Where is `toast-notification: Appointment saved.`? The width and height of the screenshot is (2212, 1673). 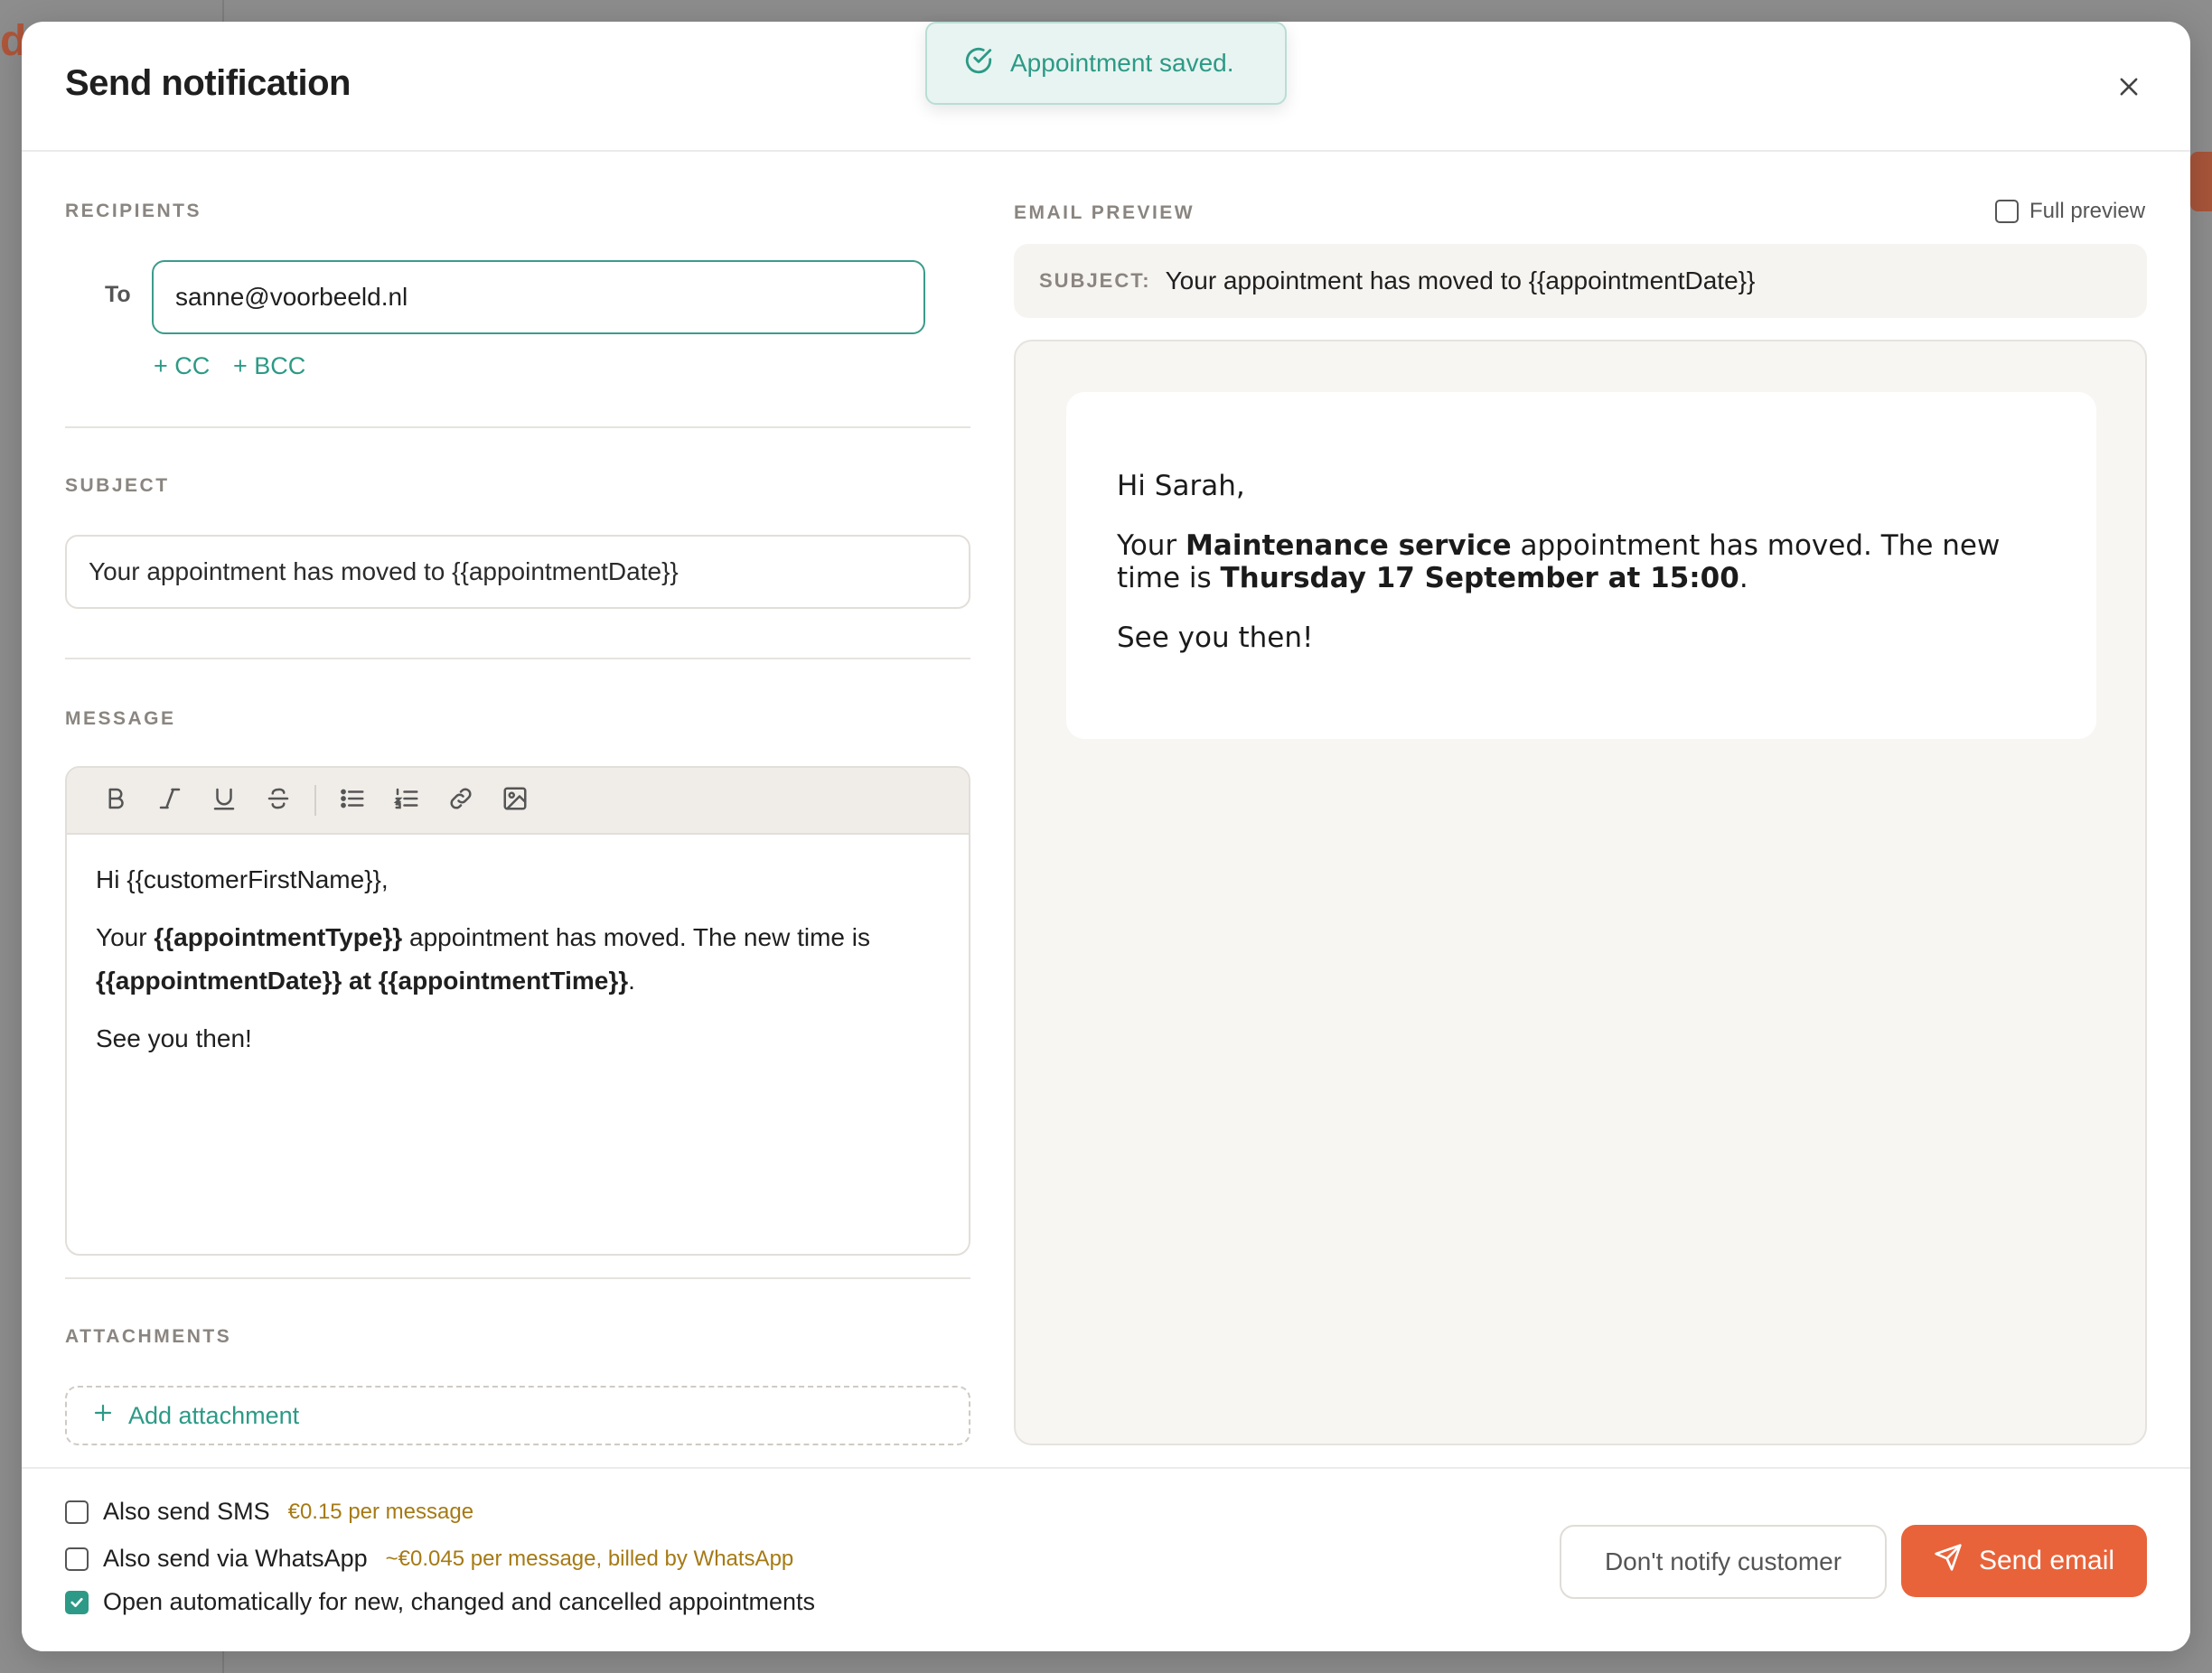
toast-notification: Appointment saved. is located at coordinates (1106, 63).